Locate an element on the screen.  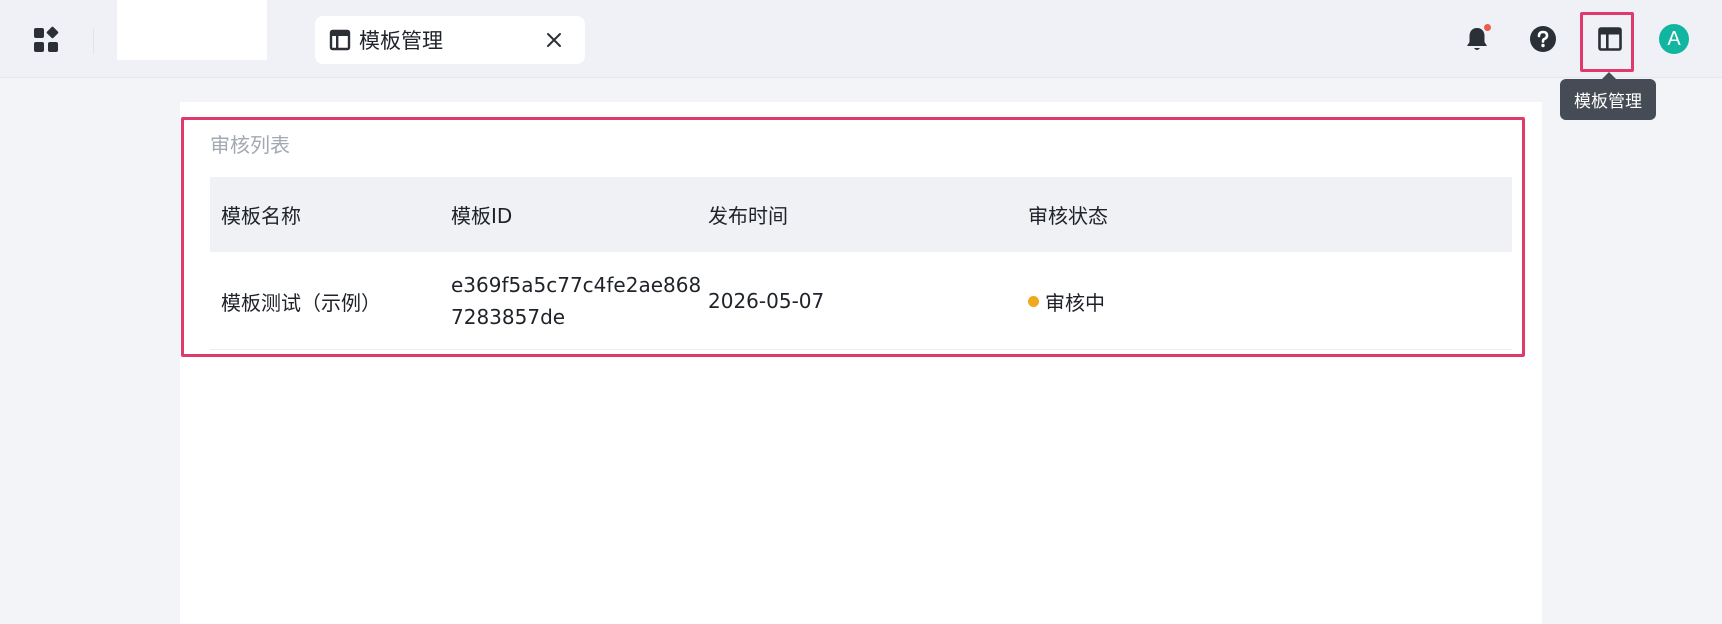
logo-placeholder is located at coordinates (192, 30).